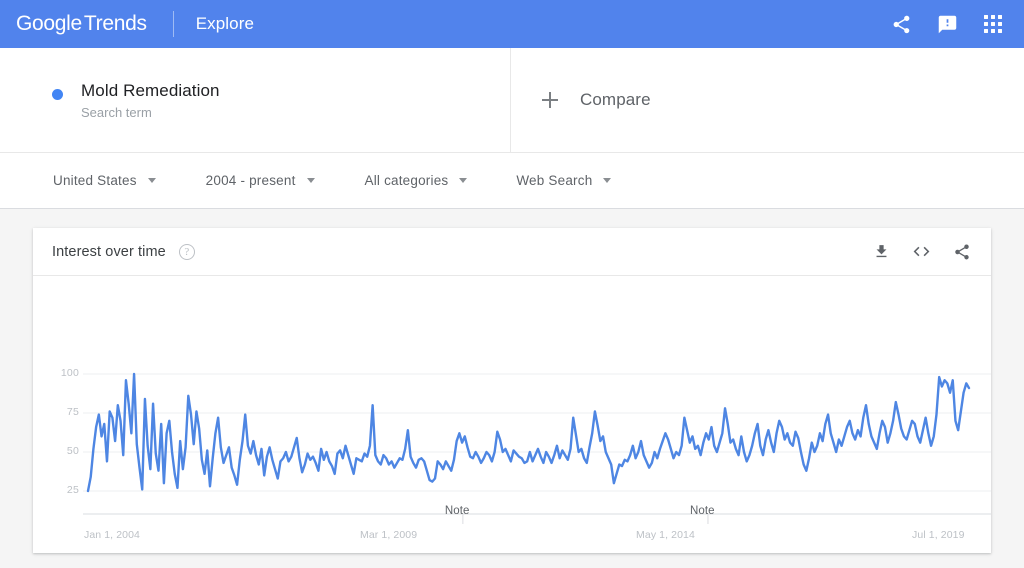  What do you see at coordinates (554, 180) in the screenshot?
I see `filter-search-type-label: Web Search` at bounding box center [554, 180].